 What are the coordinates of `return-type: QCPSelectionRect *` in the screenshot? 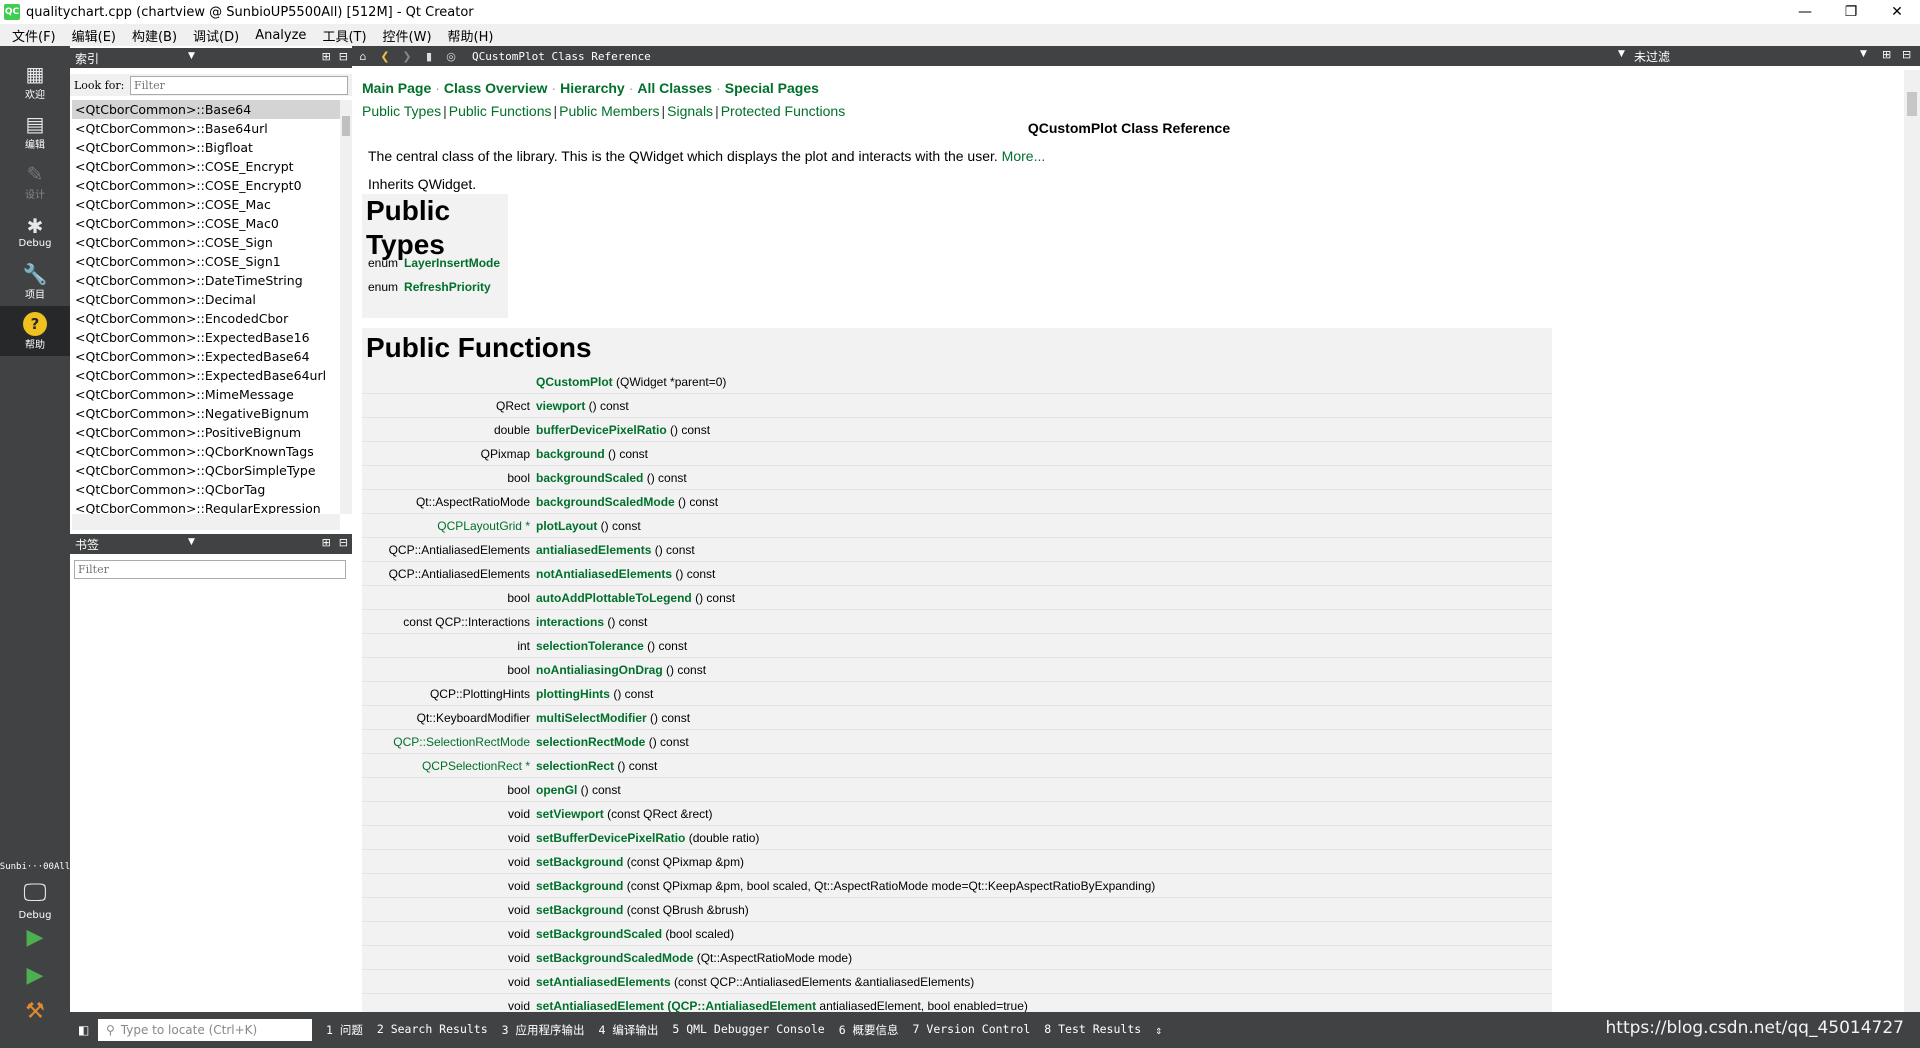 It's located at (476, 766).